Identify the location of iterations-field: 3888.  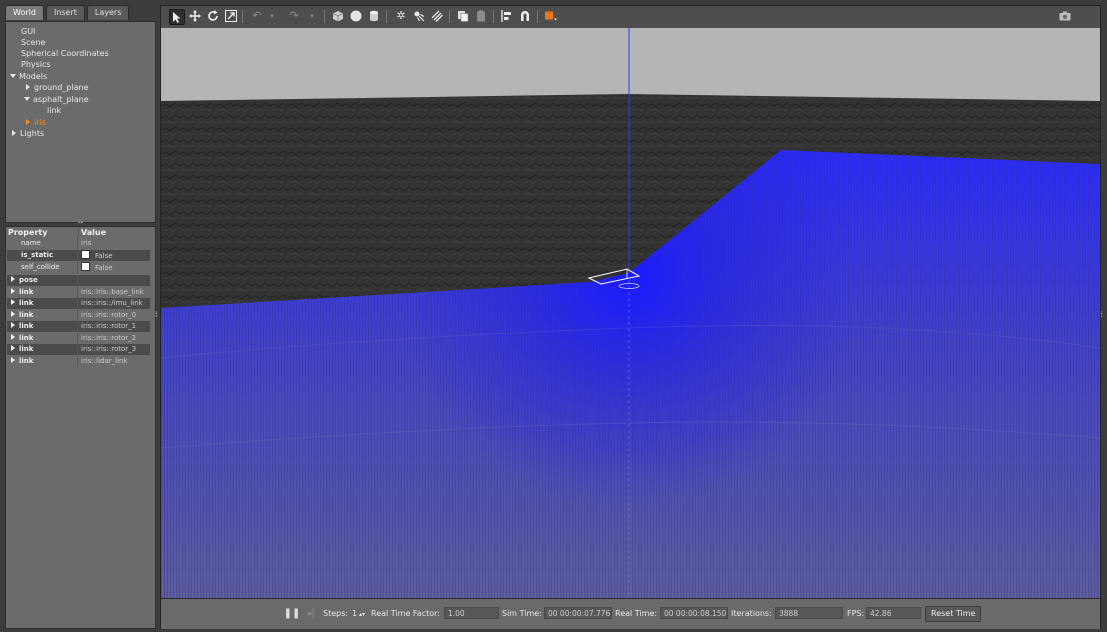
(809, 613).